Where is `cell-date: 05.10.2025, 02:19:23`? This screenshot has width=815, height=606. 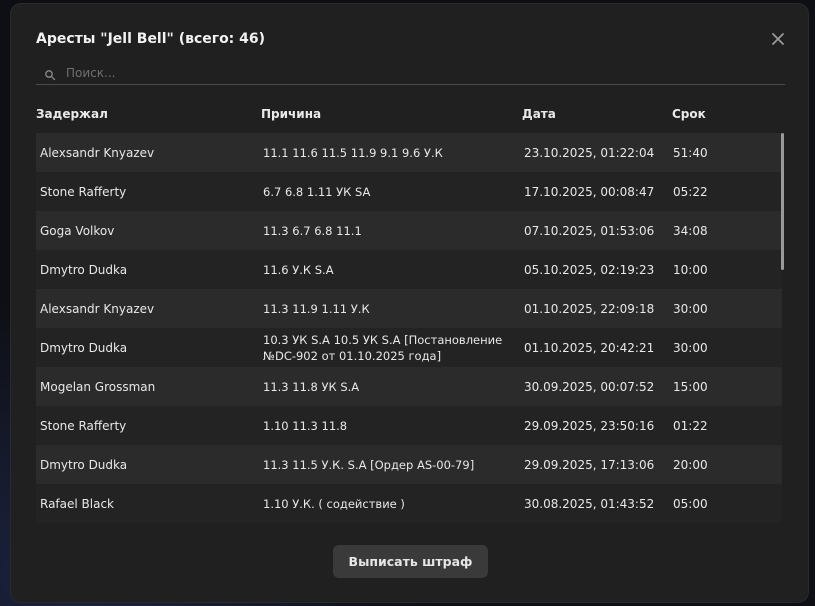
cell-date: 05.10.2025, 02:19:23 is located at coordinates (589, 269).